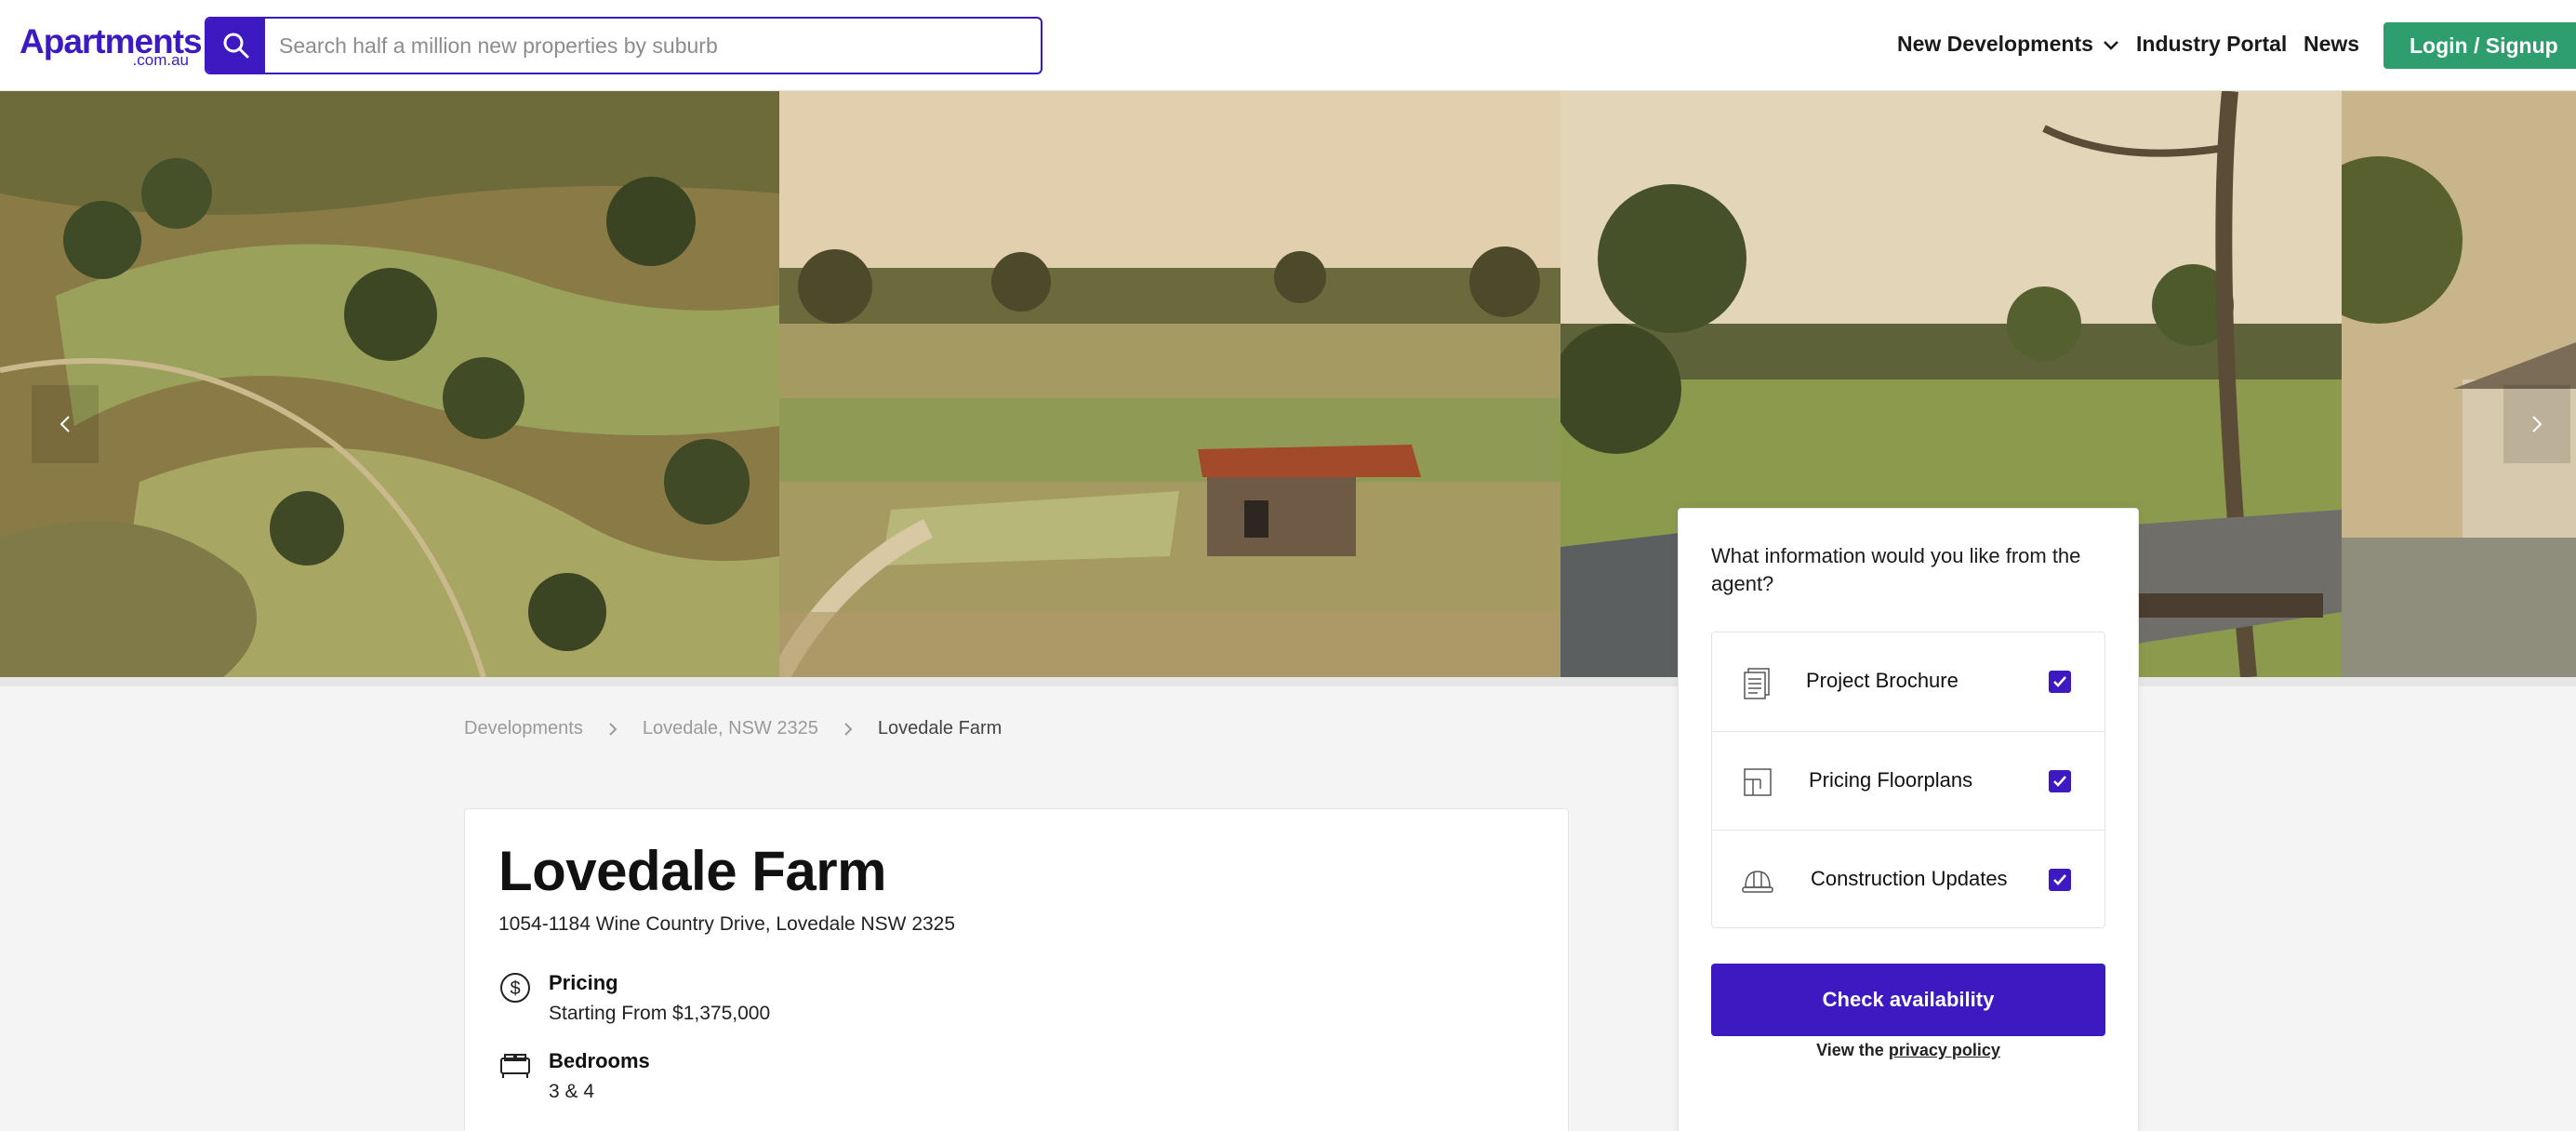 The width and height of the screenshot is (2576, 1131). I want to click on login-signup-button: Login / Signup, so click(2479, 45).